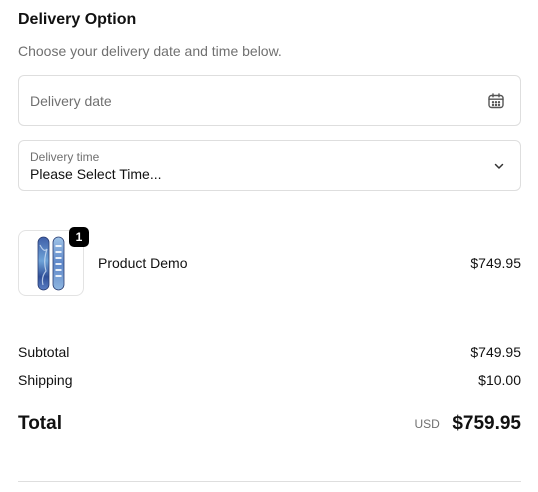  What do you see at coordinates (496, 101) in the screenshot?
I see `calendar-icon` at bounding box center [496, 101].